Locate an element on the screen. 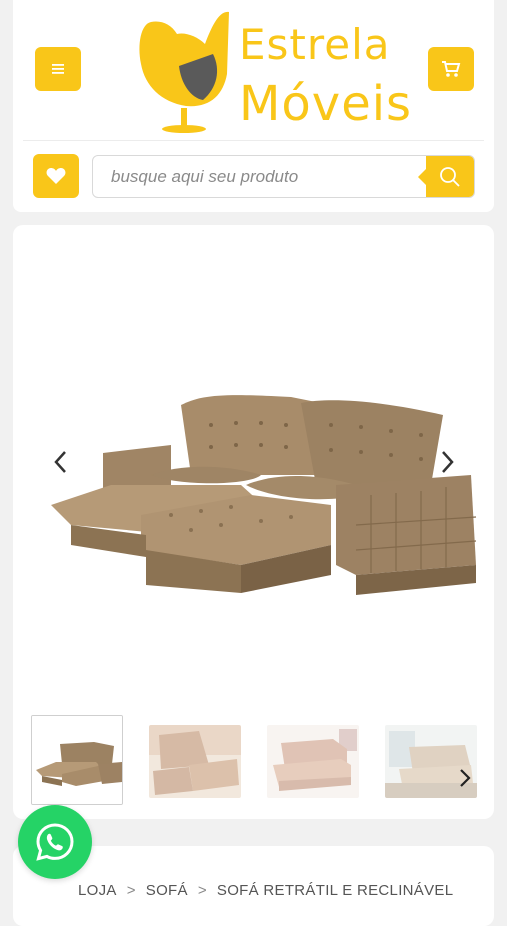 The image size is (507, 926). heart-icon is located at coordinates (56, 176).